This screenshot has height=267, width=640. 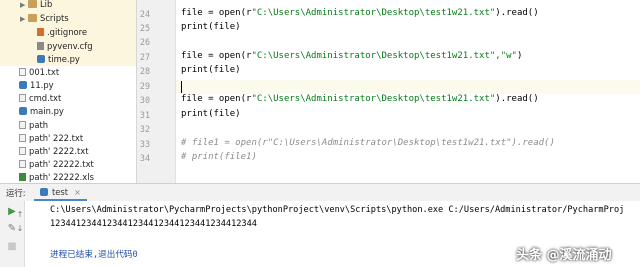 I want to click on run-tab-test: test ×, so click(x=60, y=192).